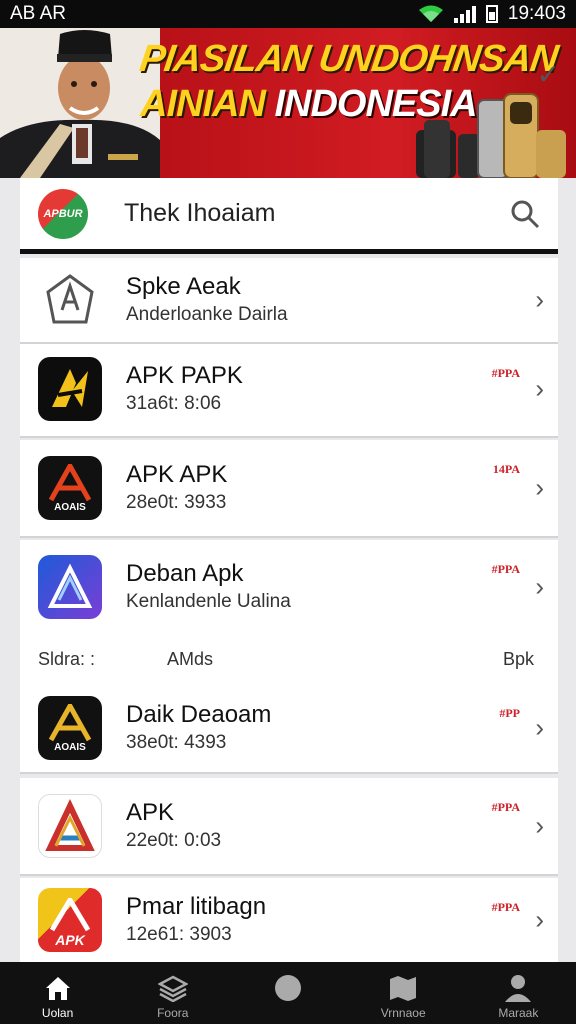  I want to click on app-icon-deban, so click(70, 587).